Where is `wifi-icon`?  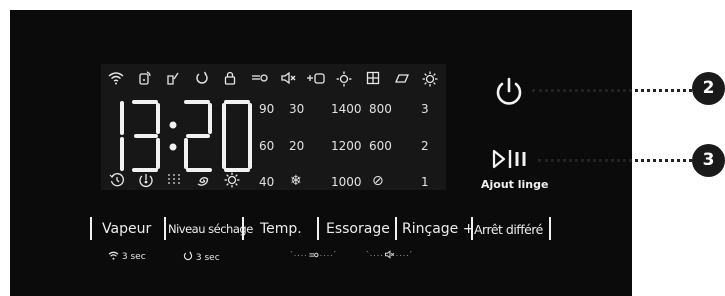 wifi-icon is located at coordinates (116, 78).